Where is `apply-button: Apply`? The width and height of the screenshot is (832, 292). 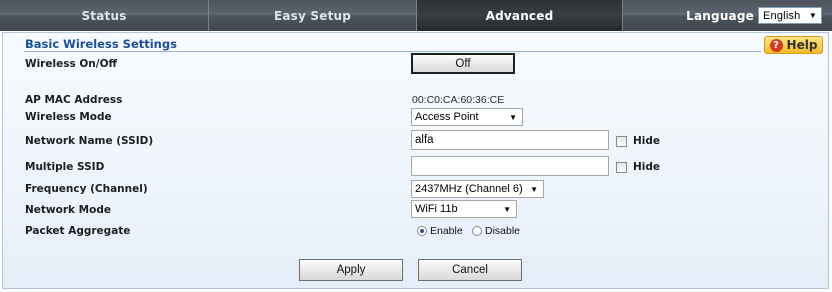 apply-button: Apply is located at coordinates (351, 270).